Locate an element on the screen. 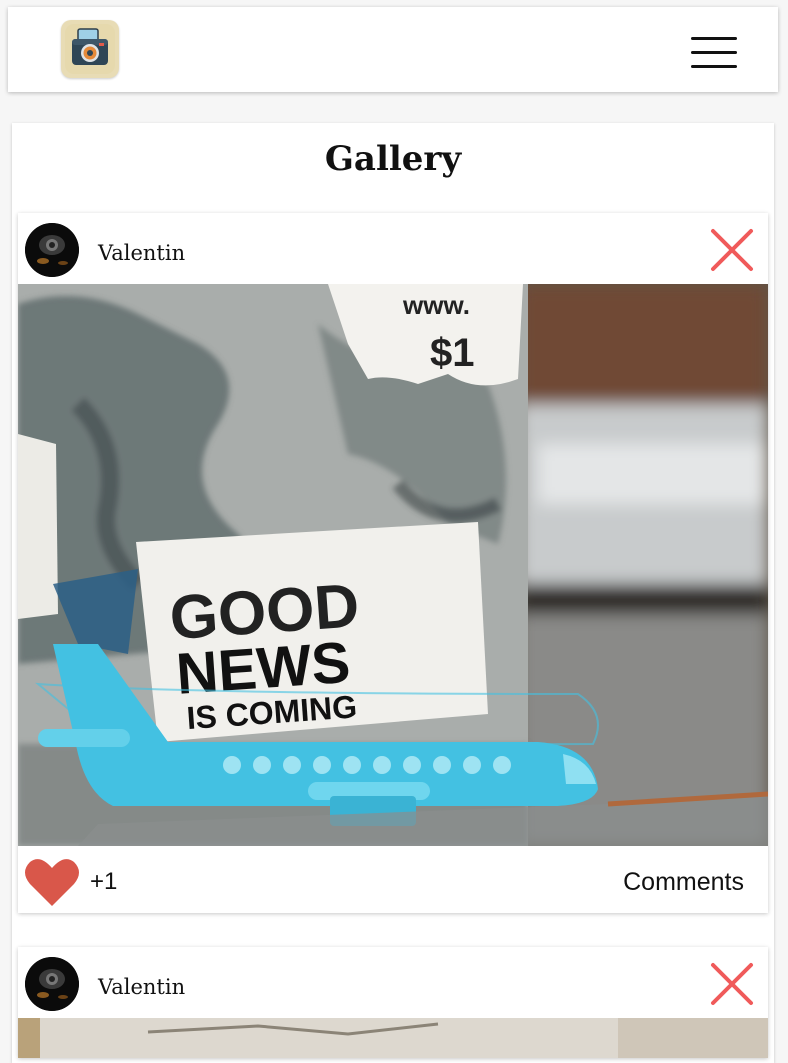  page-title: Gallery is located at coordinates (393, 159).